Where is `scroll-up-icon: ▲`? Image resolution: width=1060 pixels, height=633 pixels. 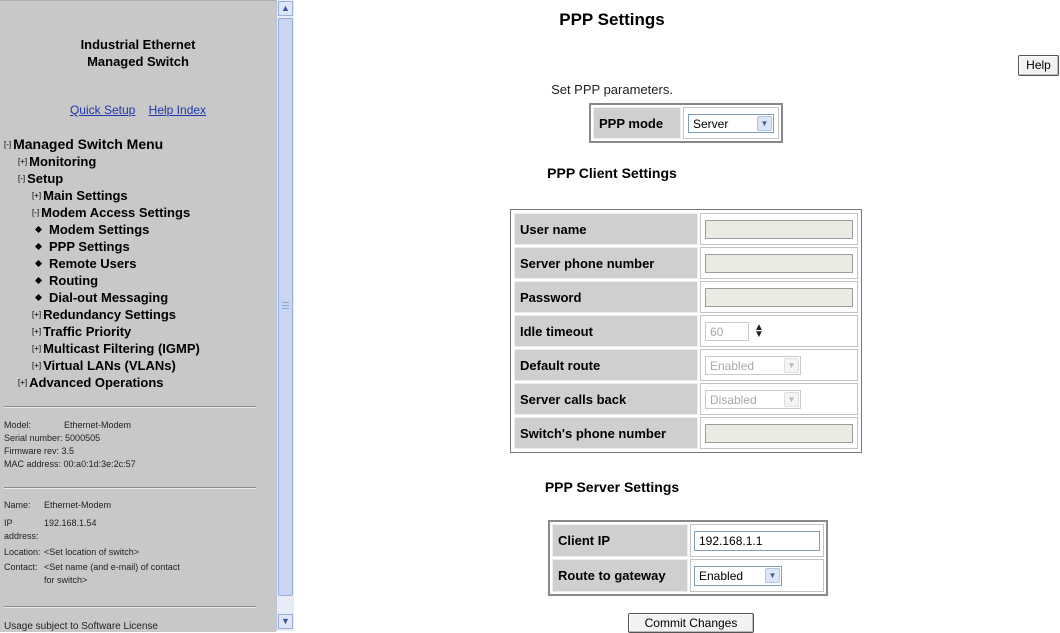
scroll-up-icon: ▲ is located at coordinates (285, 8).